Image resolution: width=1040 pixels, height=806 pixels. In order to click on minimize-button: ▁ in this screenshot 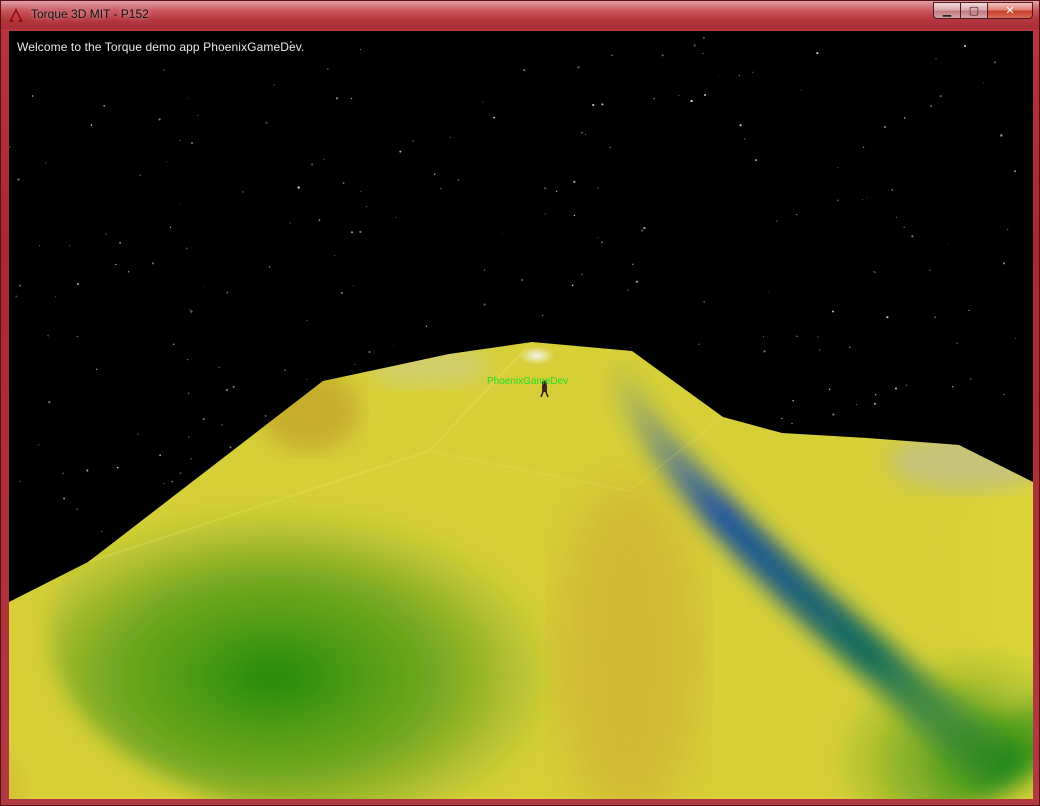, I will do `click(946, 10)`.